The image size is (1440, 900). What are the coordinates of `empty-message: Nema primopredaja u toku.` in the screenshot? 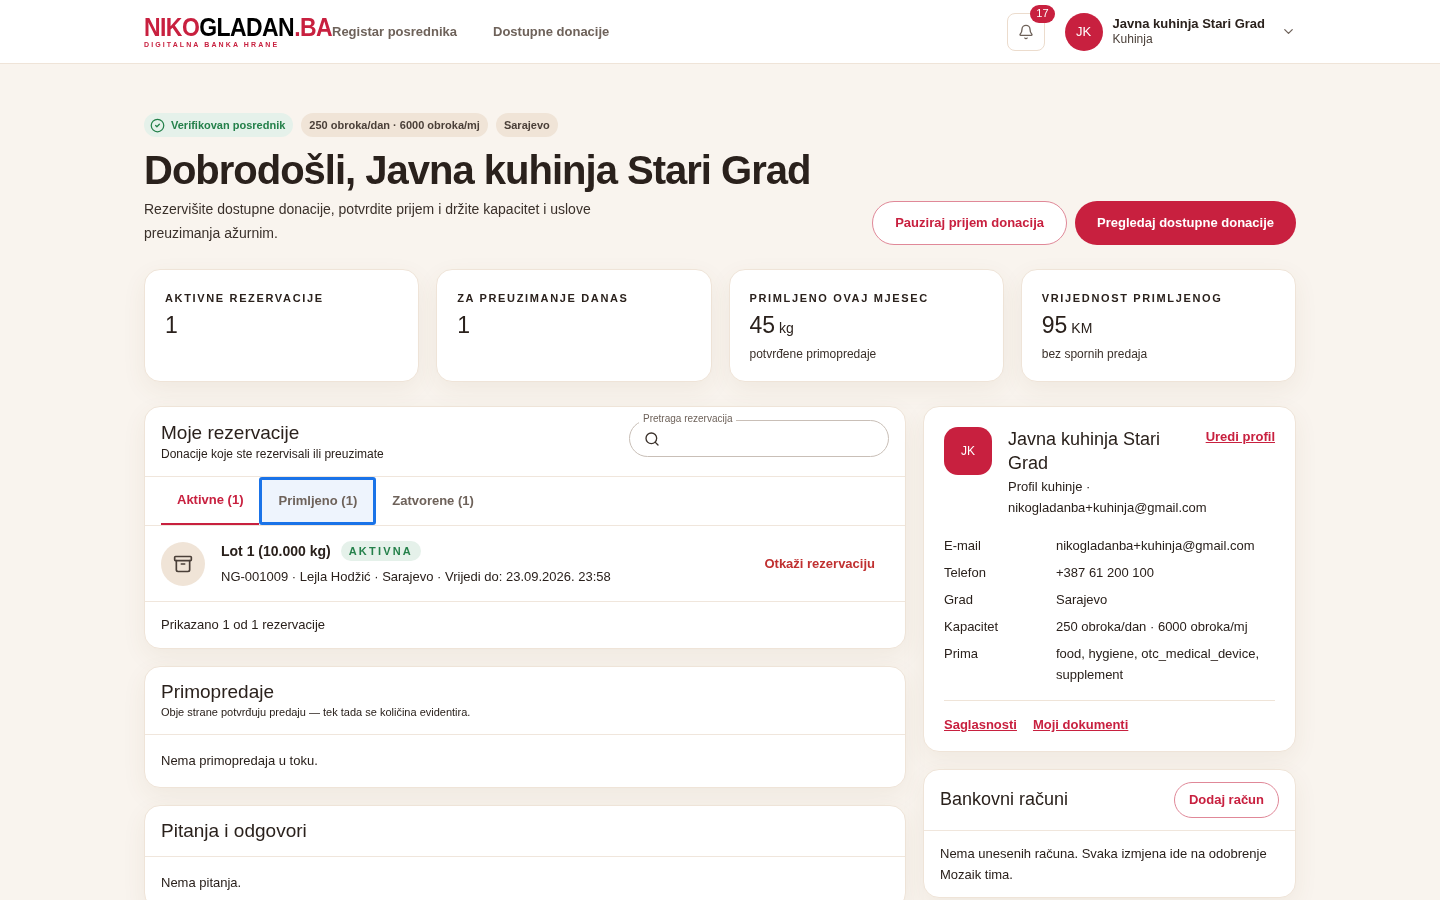 It's located at (239, 761).